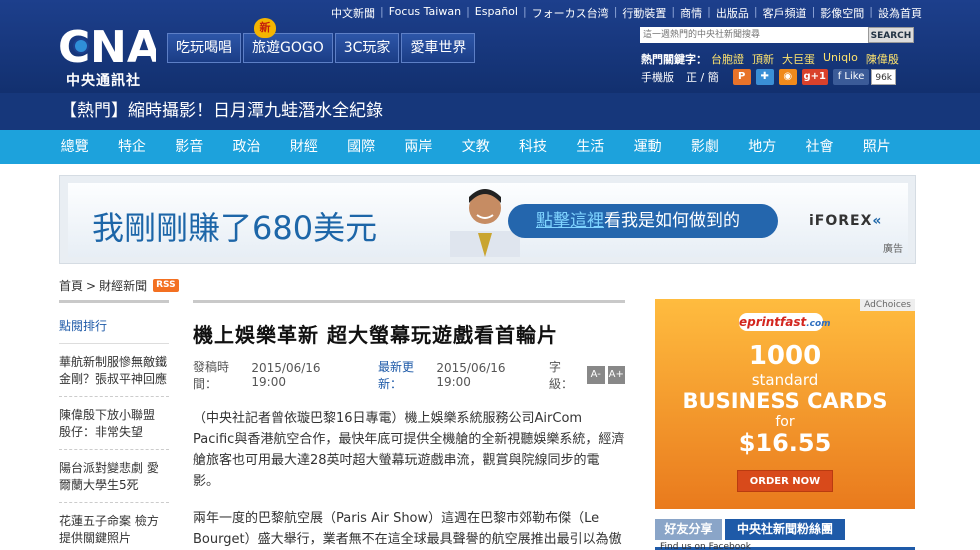  What do you see at coordinates (303, 147) in the screenshot?
I see `nav-item: 財經` at bounding box center [303, 147].